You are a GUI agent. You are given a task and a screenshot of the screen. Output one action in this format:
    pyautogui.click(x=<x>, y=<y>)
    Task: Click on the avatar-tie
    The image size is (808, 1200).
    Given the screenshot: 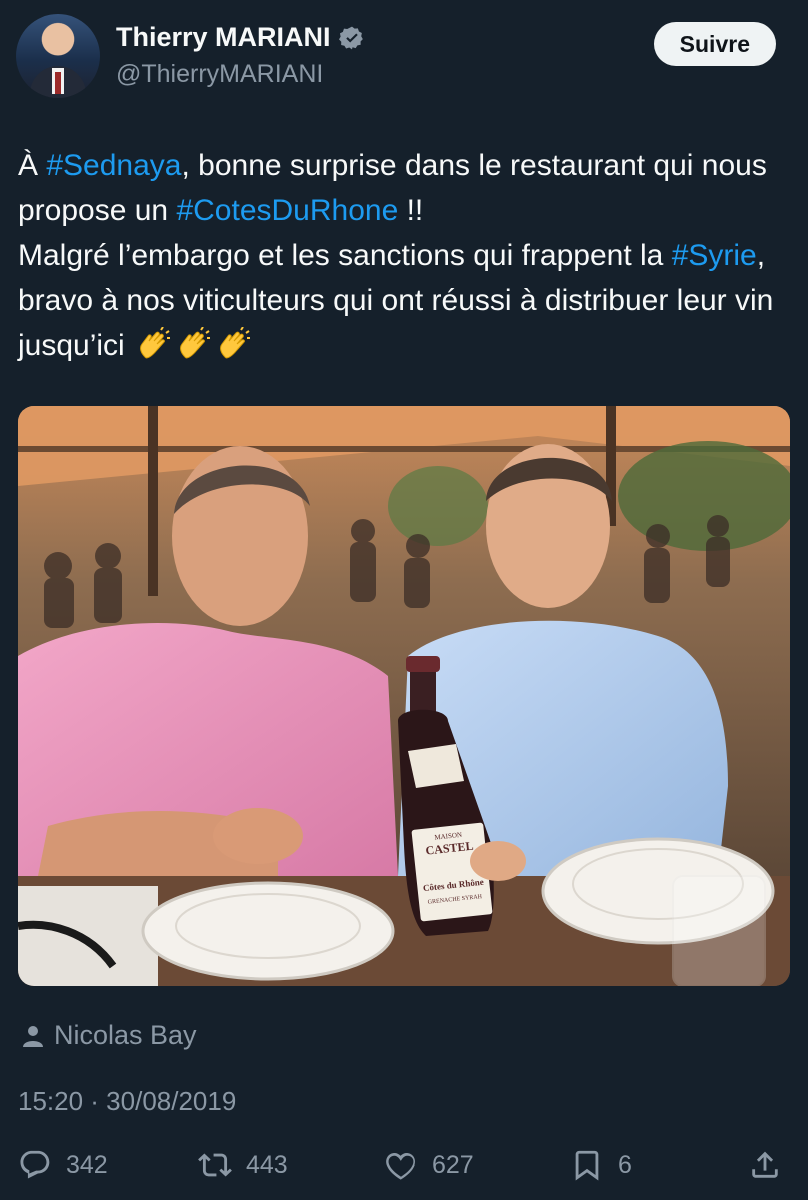 What is the action you would take?
    pyautogui.click(x=58, y=83)
    